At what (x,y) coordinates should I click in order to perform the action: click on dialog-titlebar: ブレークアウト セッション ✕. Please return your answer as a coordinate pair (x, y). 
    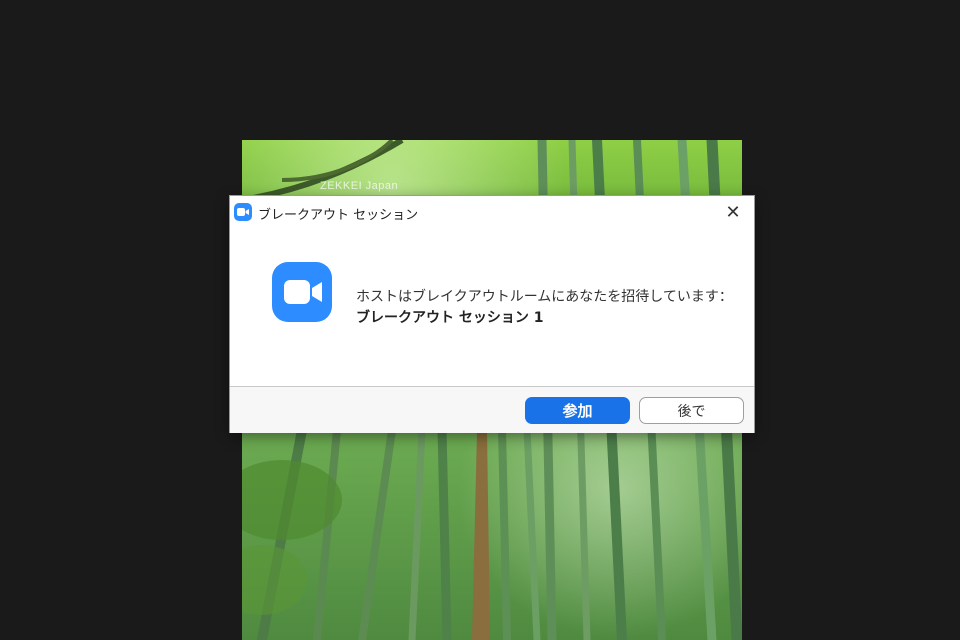
    Looking at the image, I should click on (492, 212).